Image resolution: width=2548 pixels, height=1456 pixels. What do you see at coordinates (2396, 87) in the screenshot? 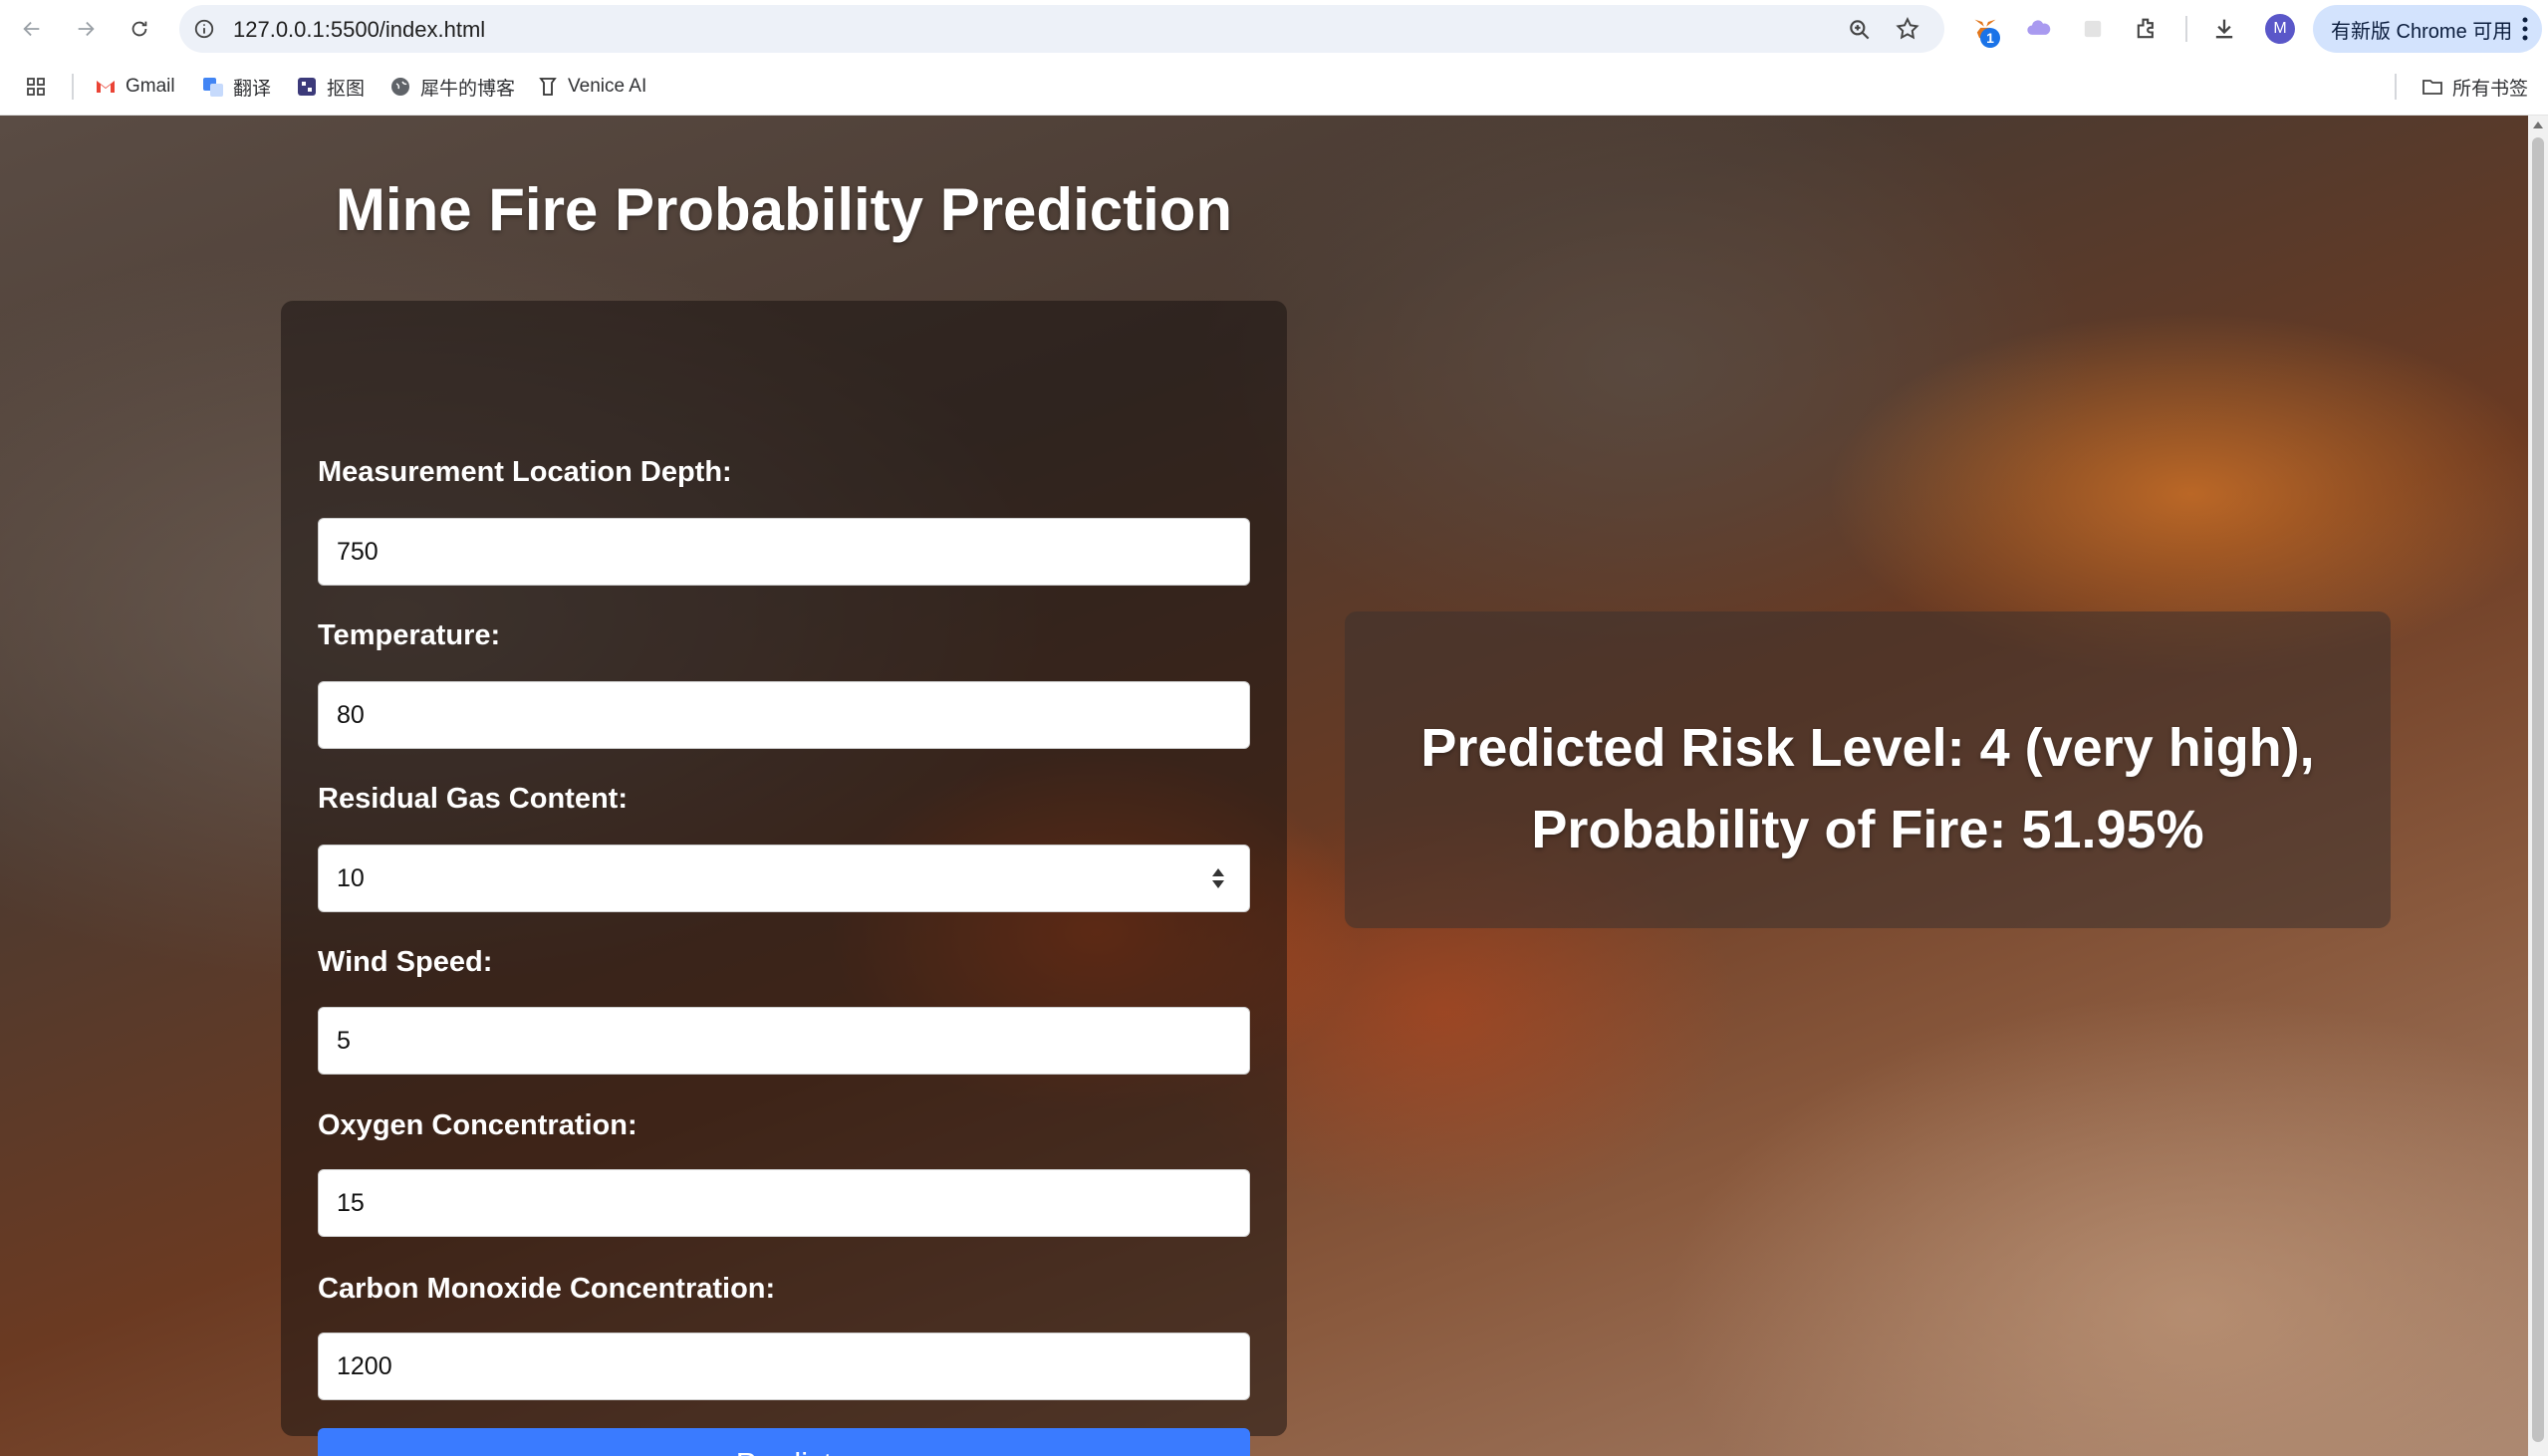
I see `bookmarks-divider-right` at bounding box center [2396, 87].